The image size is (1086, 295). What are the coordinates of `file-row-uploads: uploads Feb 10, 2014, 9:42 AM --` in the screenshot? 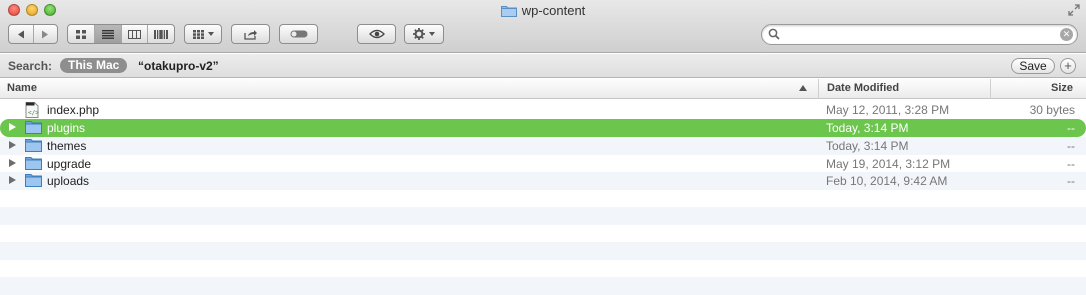 It's located at (543, 181).